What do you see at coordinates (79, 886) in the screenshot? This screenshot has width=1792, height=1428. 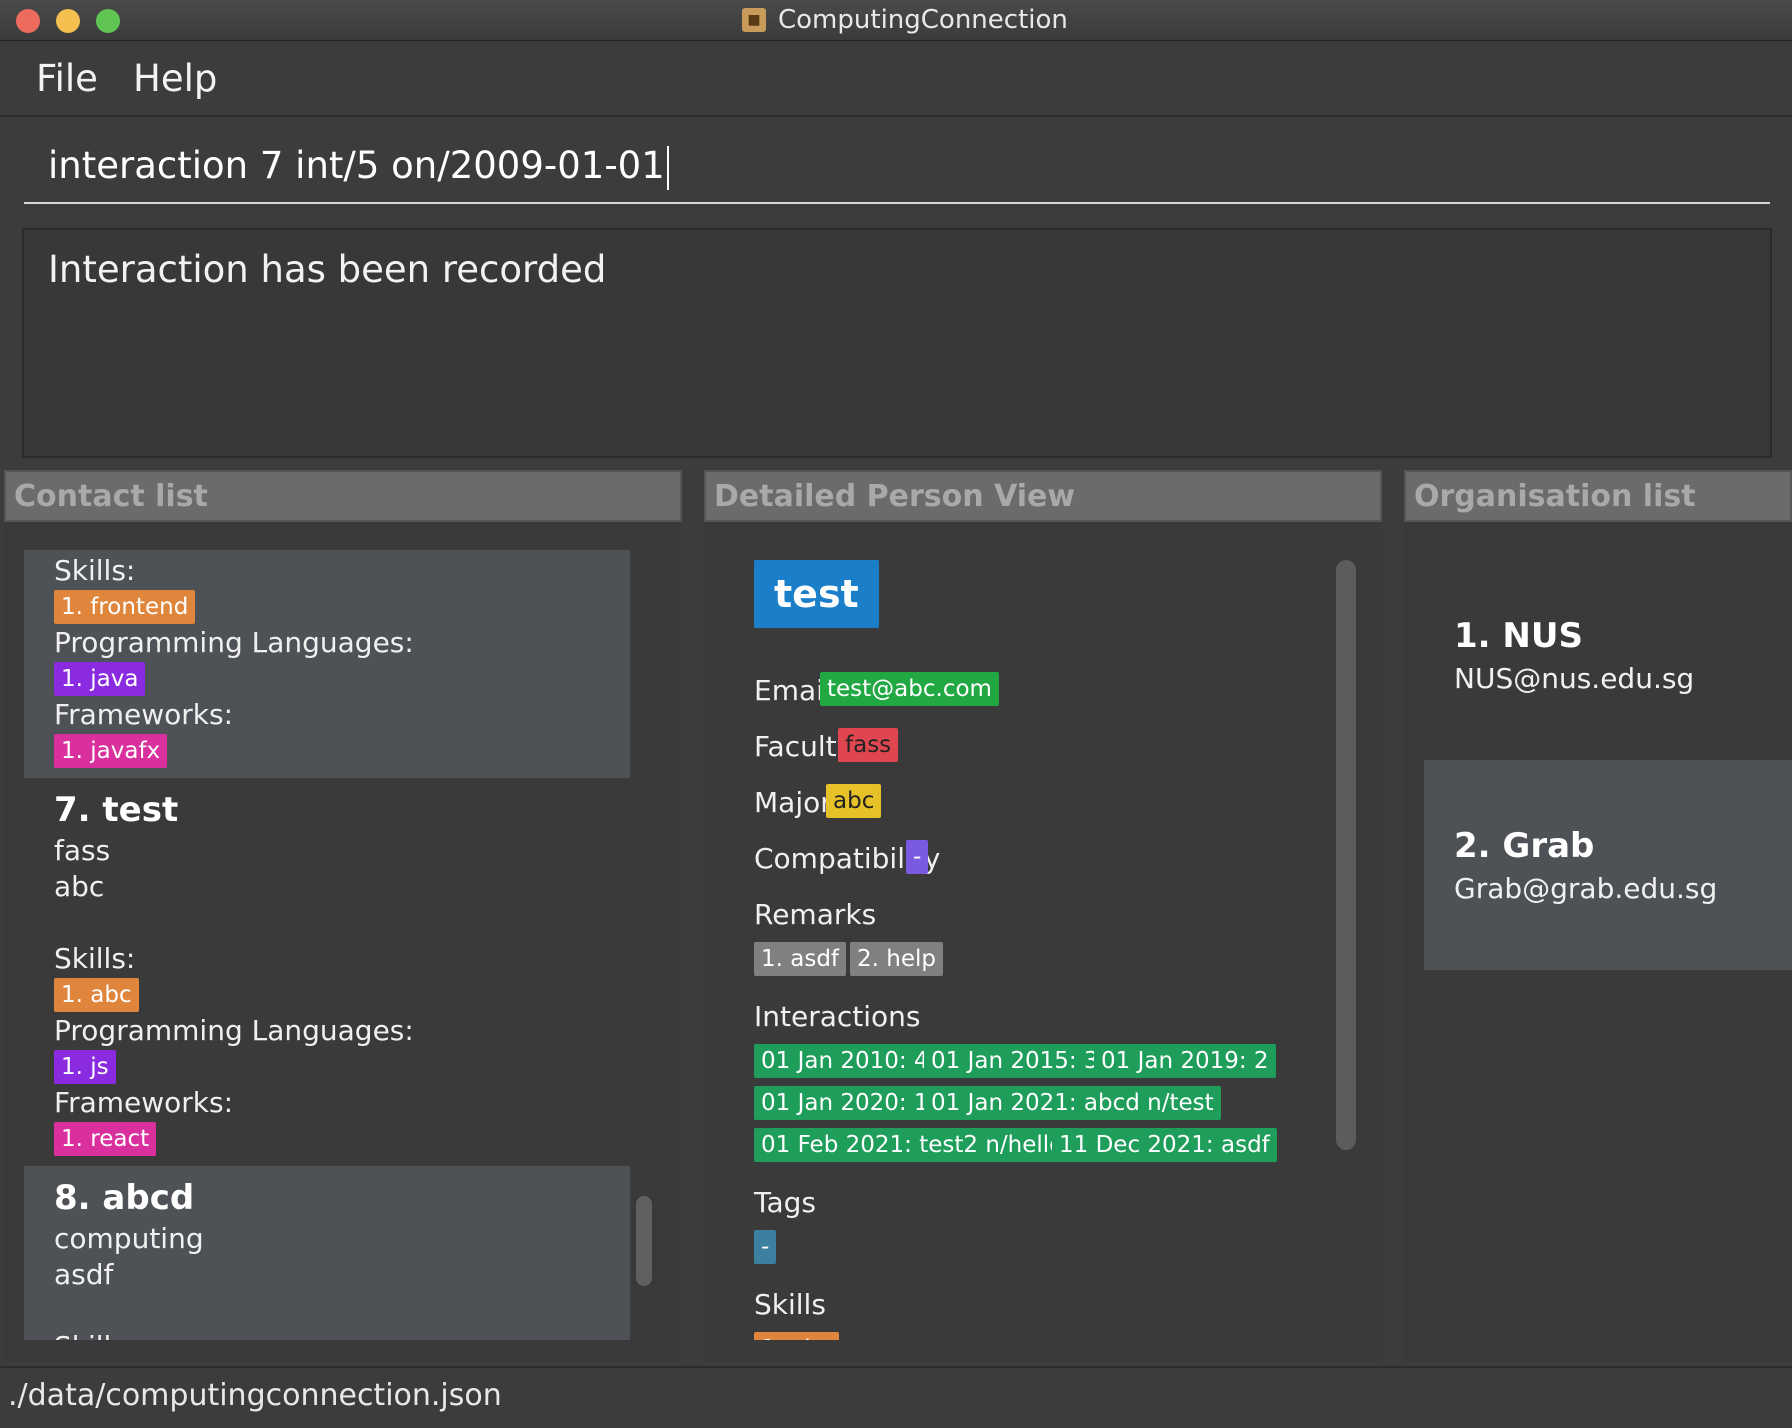 I see `contact-major: abc` at bounding box center [79, 886].